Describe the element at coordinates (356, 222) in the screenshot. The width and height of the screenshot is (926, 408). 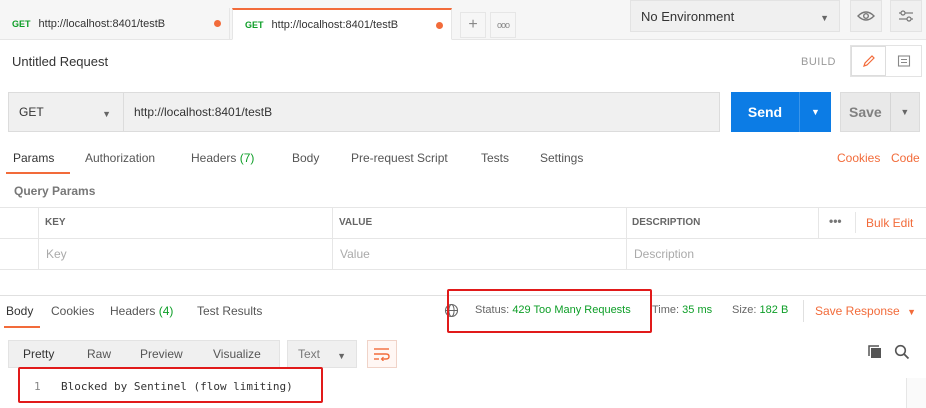
I see `column-value: VALUE` at that location.